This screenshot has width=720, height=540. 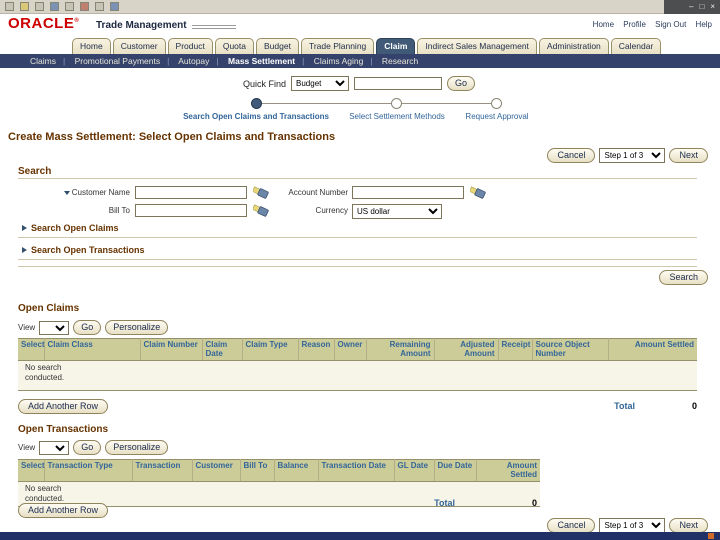 What do you see at coordinates (54, 447) in the screenshot?
I see `open-transactions-view-select` at bounding box center [54, 447].